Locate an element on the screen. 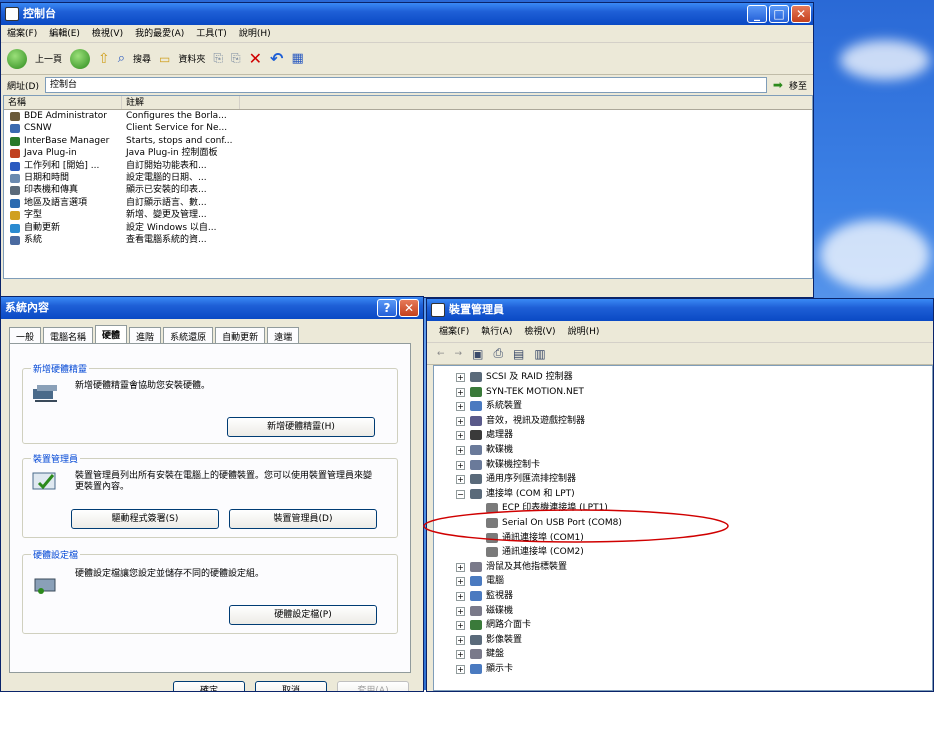 Image resolution: width=934 pixels, height=734 pixels. item-name-text: 日期和時間 is located at coordinates (47, 177).